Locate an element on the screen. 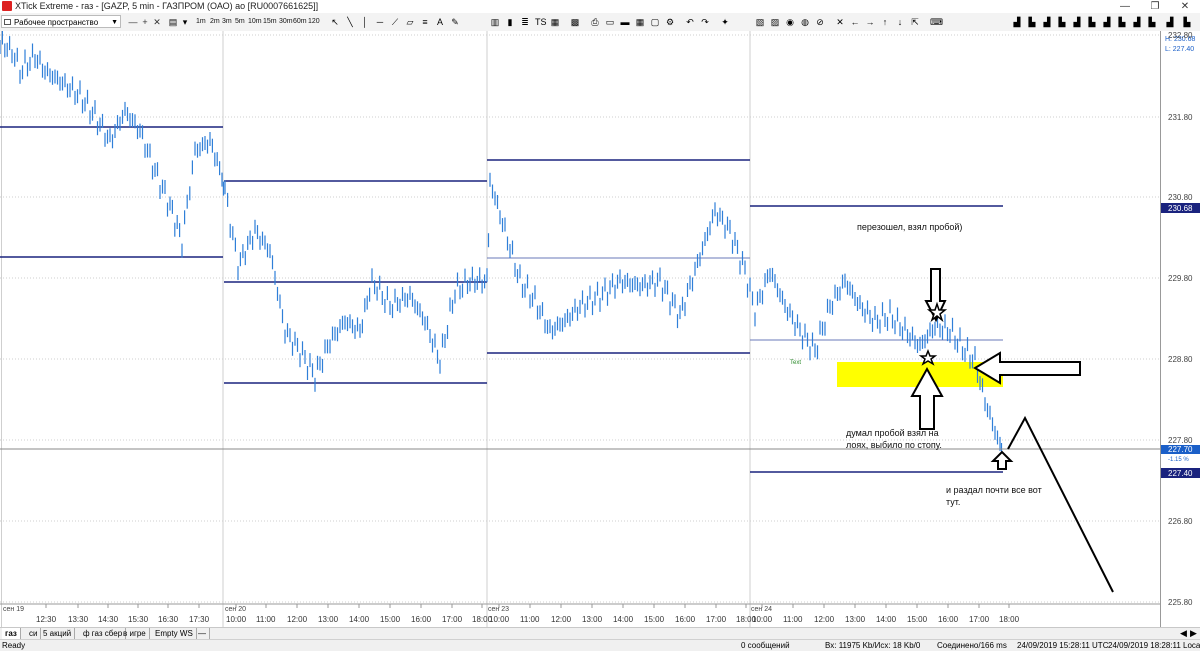  text-tool-icon: A is located at coordinates (440, 22).